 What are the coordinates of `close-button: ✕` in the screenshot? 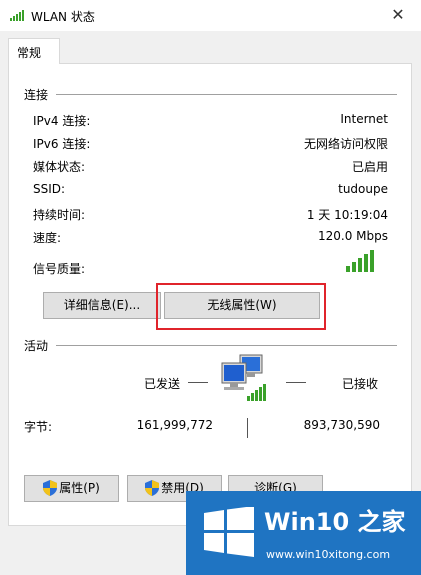 It's located at (398, 15).